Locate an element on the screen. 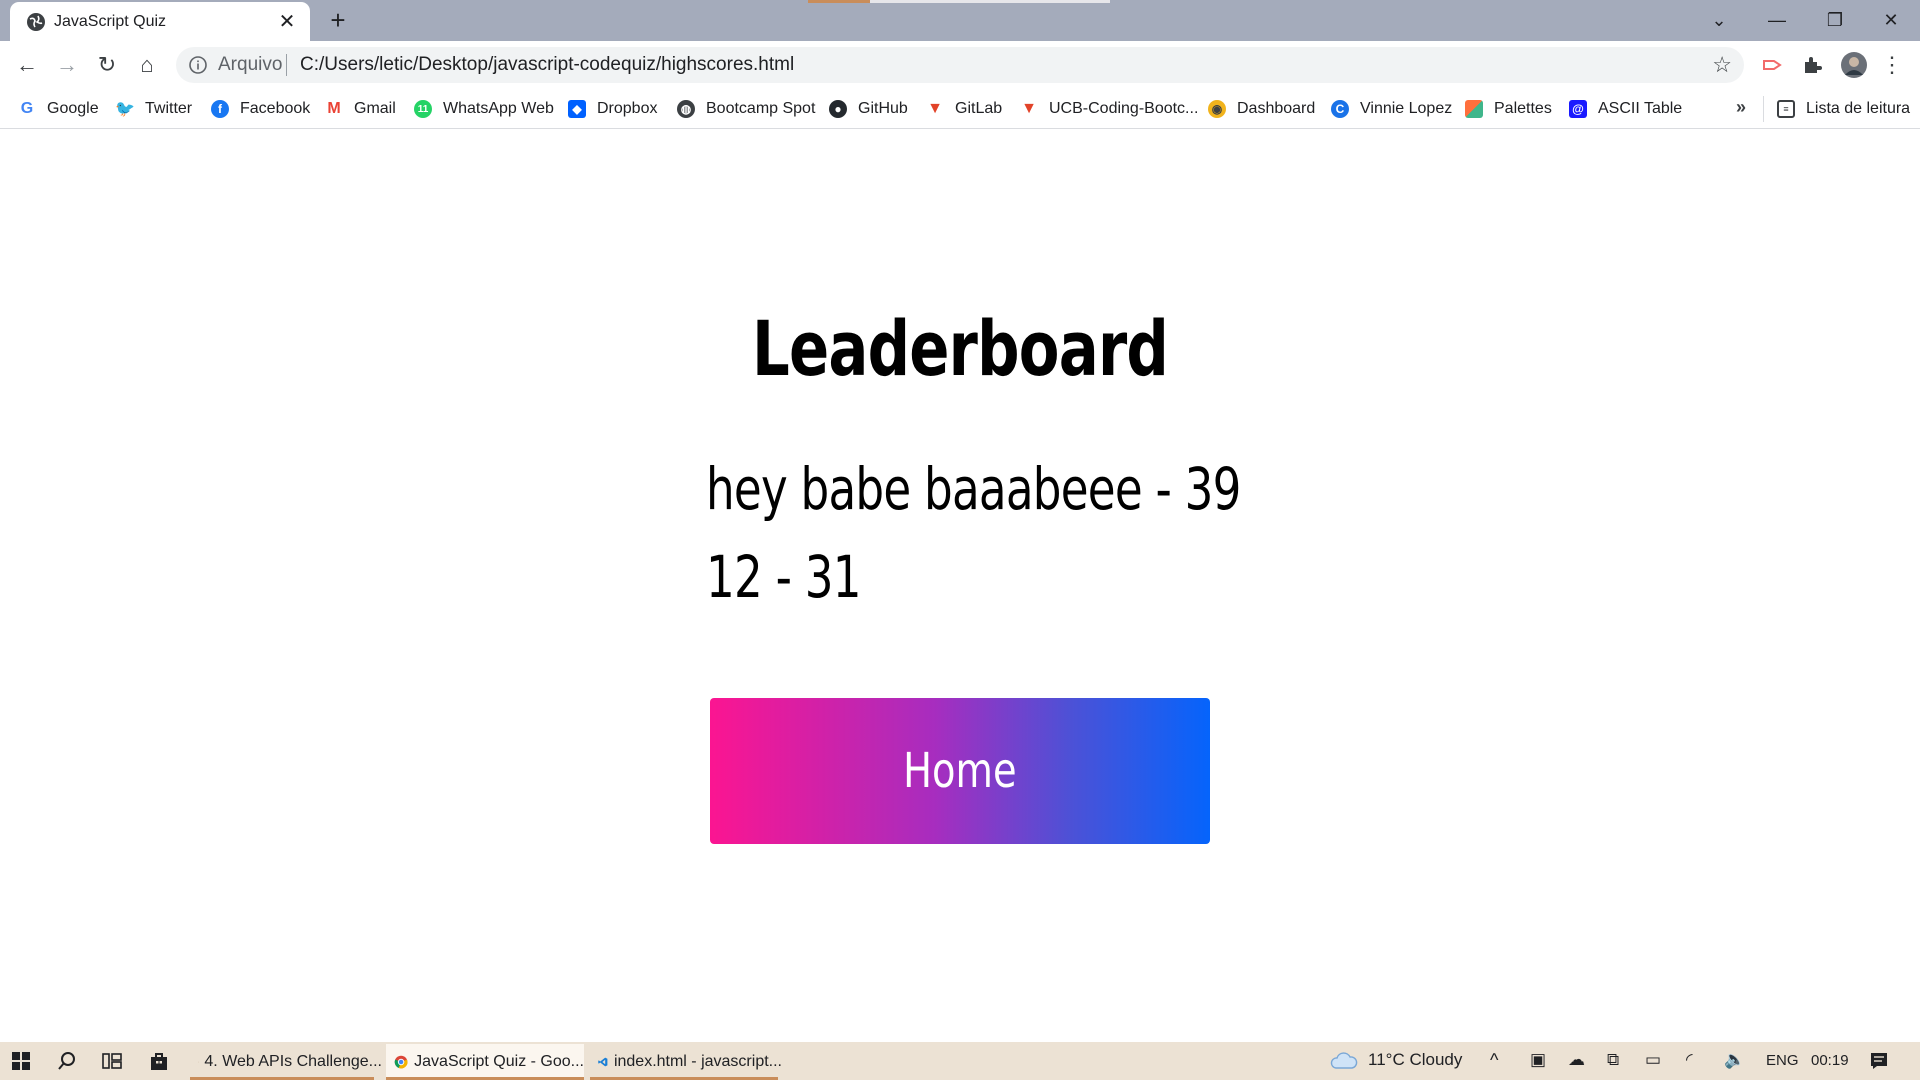 The image size is (1920, 1080). dashboard-icon: ◉ is located at coordinates (1217, 109).